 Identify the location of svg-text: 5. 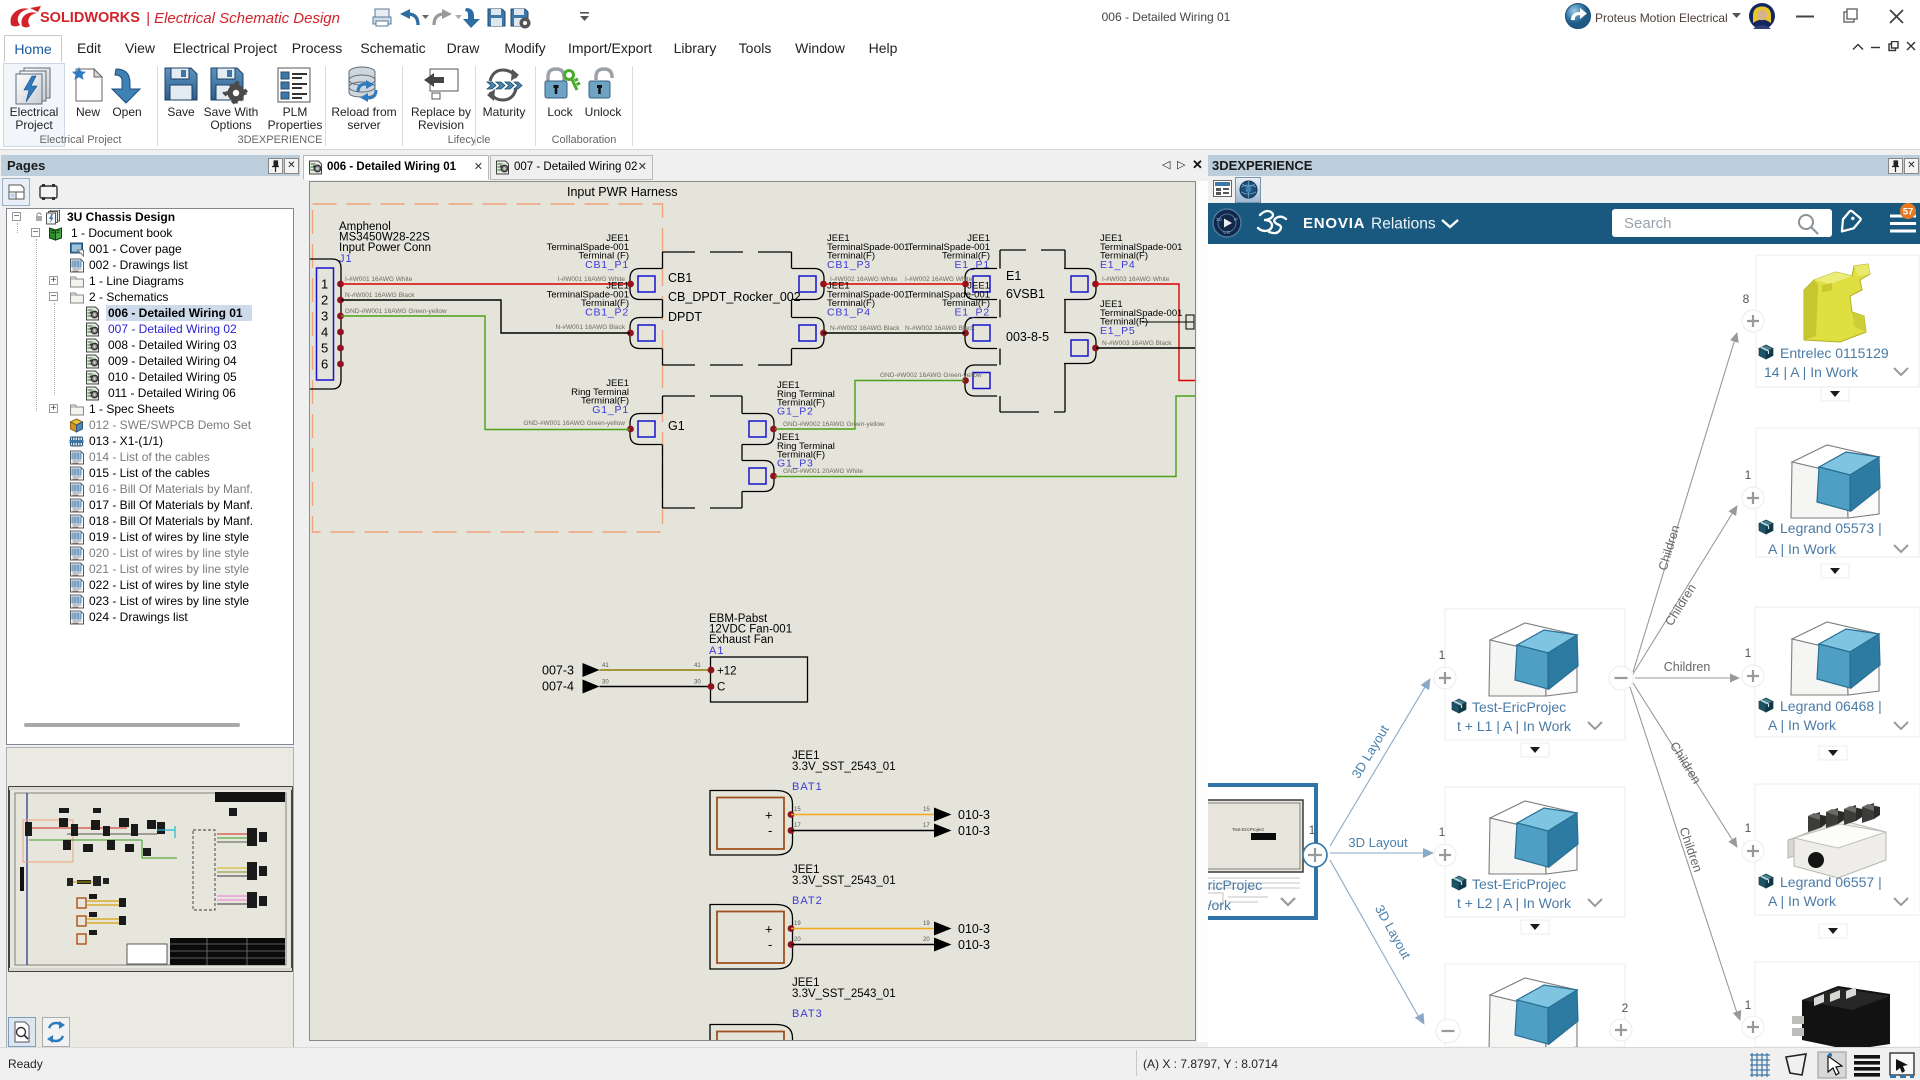
(324, 348).